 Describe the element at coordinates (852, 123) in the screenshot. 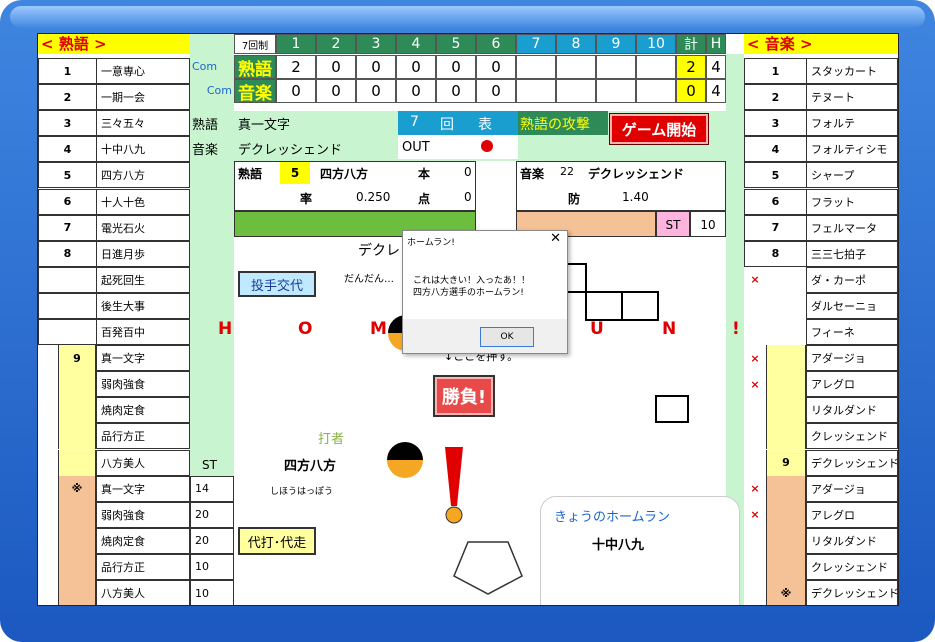

I see `right-lineup-player: フォルテ` at that location.